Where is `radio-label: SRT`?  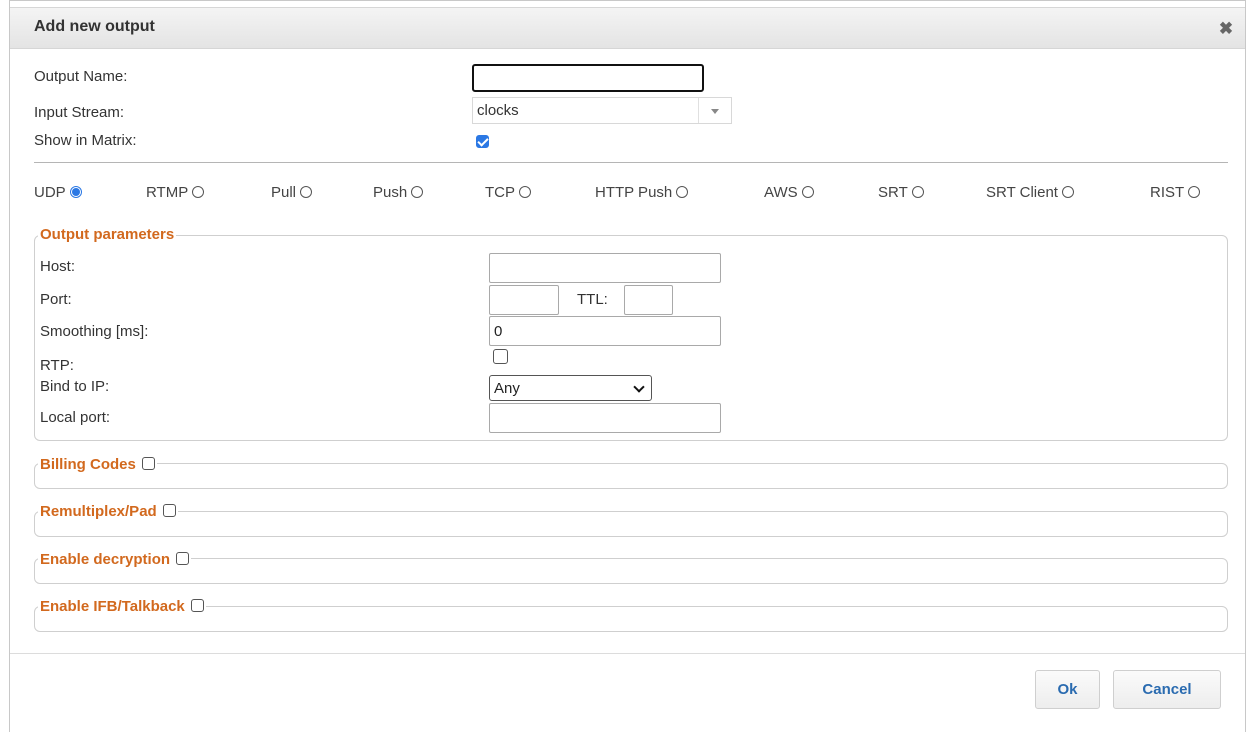 radio-label: SRT is located at coordinates (893, 192).